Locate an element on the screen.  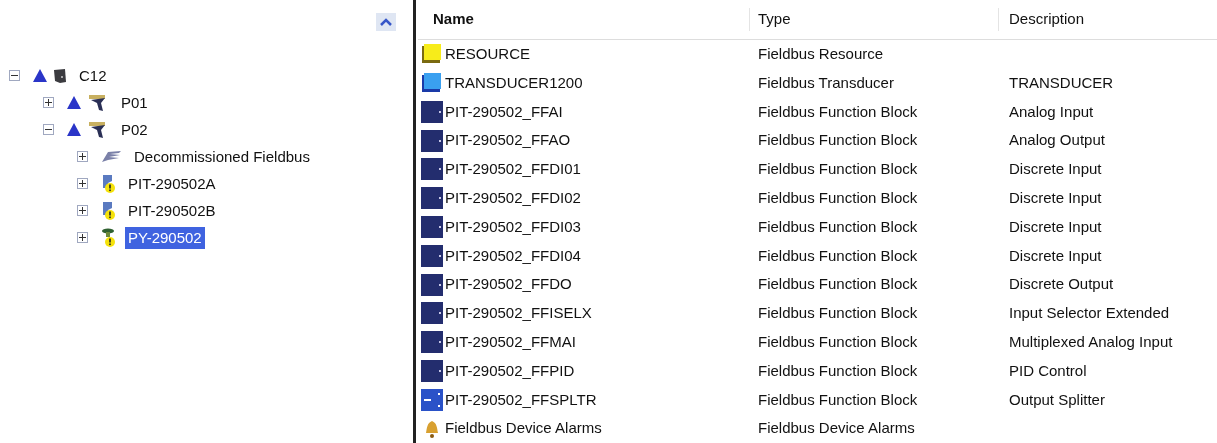
description-cell-text: PID Control is located at coordinates (1047, 370).